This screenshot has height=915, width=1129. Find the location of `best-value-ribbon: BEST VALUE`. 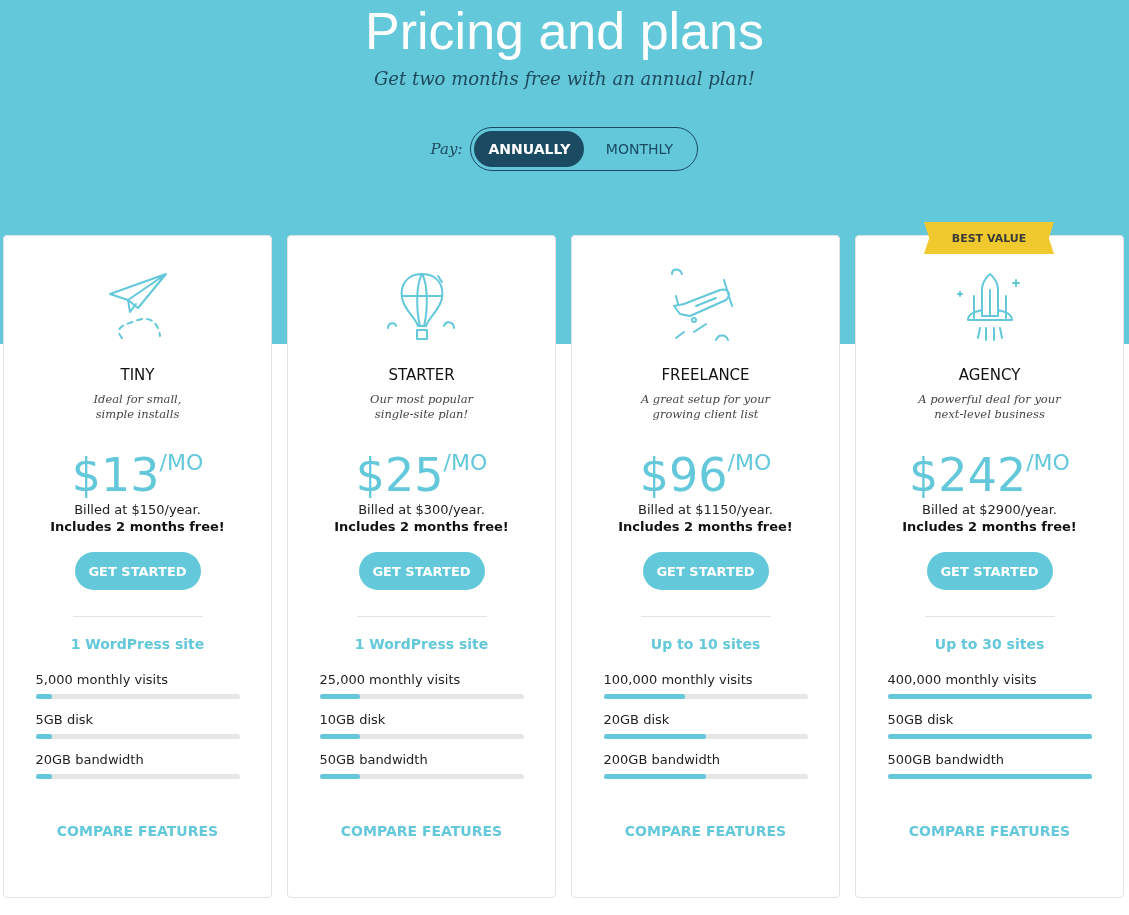

best-value-ribbon: BEST VALUE is located at coordinates (989, 238).